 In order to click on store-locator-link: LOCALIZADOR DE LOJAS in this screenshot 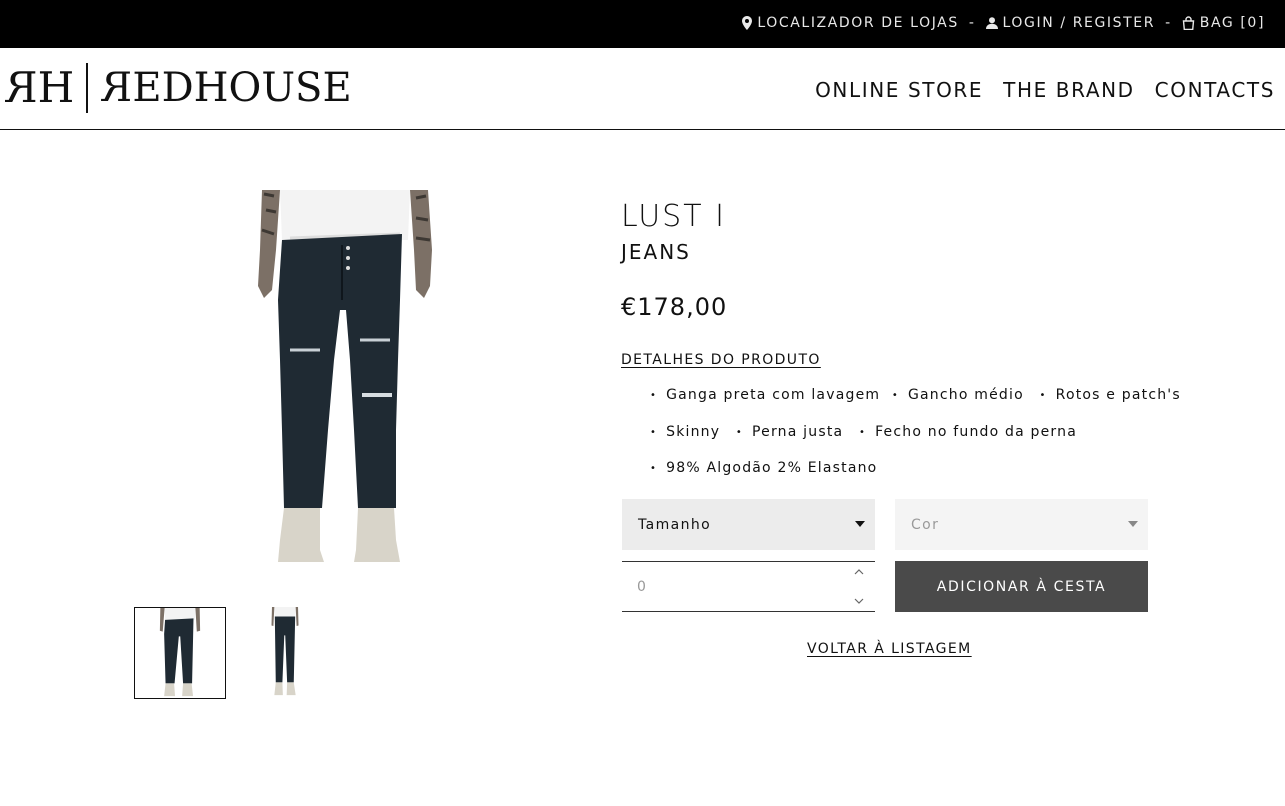, I will do `click(850, 23)`.